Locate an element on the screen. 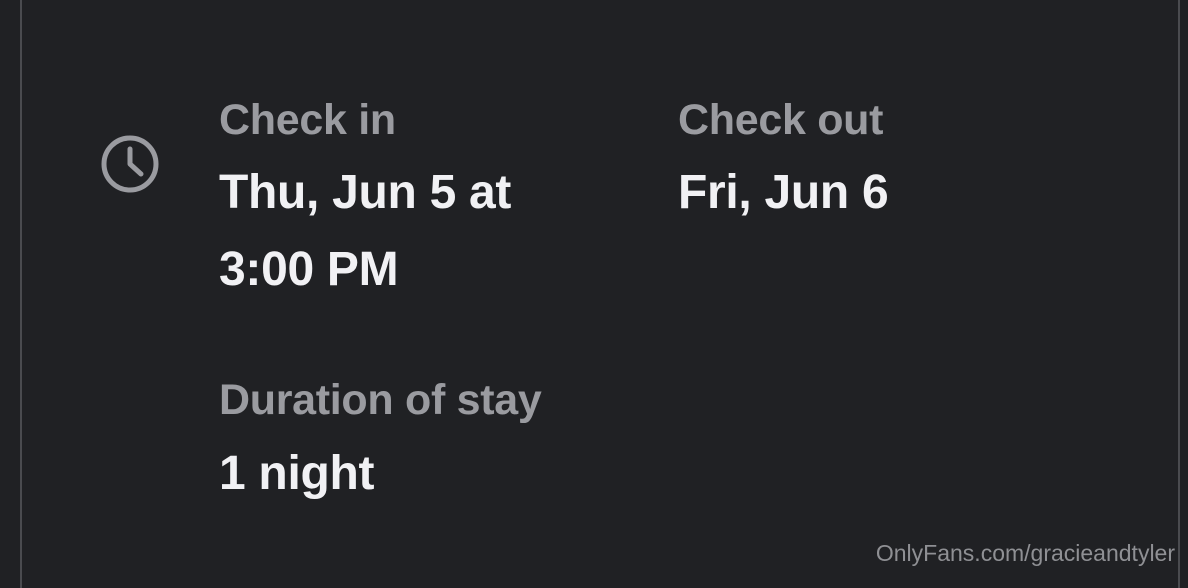  checkin-date: Thu, Jun 5 at is located at coordinates (365, 192).